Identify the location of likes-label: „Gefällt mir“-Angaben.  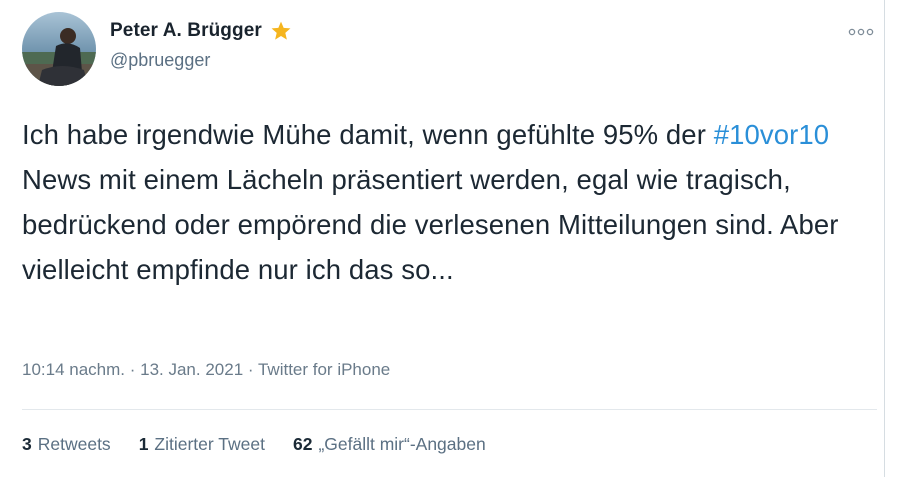
(402, 444).